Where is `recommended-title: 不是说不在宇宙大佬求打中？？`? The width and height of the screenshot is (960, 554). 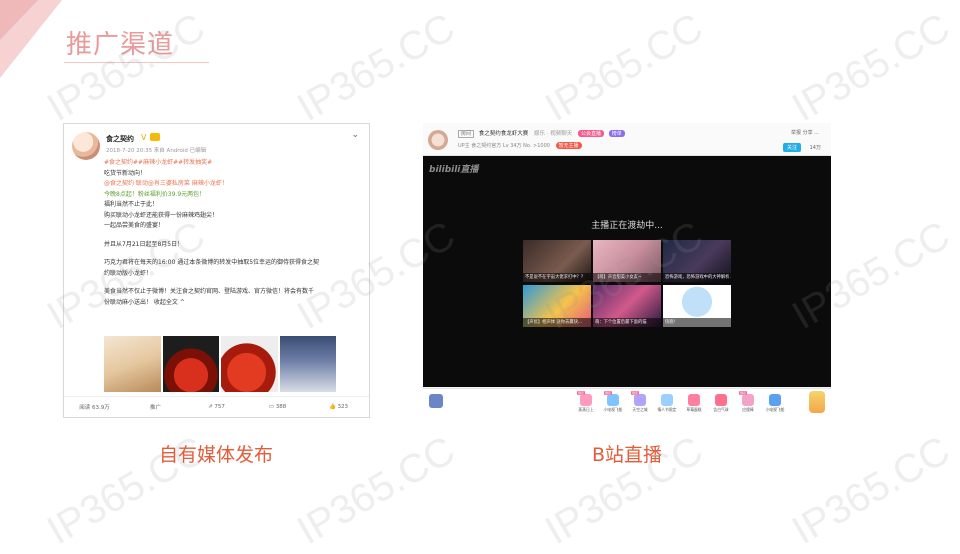 recommended-title: 不是说不在宇宙大佬求打中？？ is located at coordinates (557, 277).